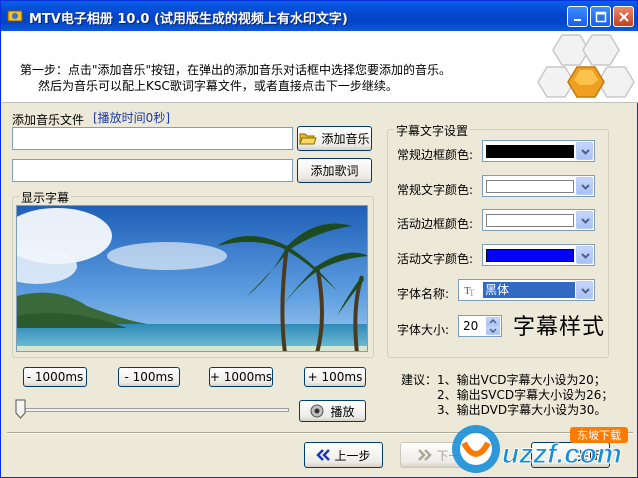  What do you see at coordinates (308, 138) in the screenshot?
I see `folder-open-icon` at bounding box center [308, 138].